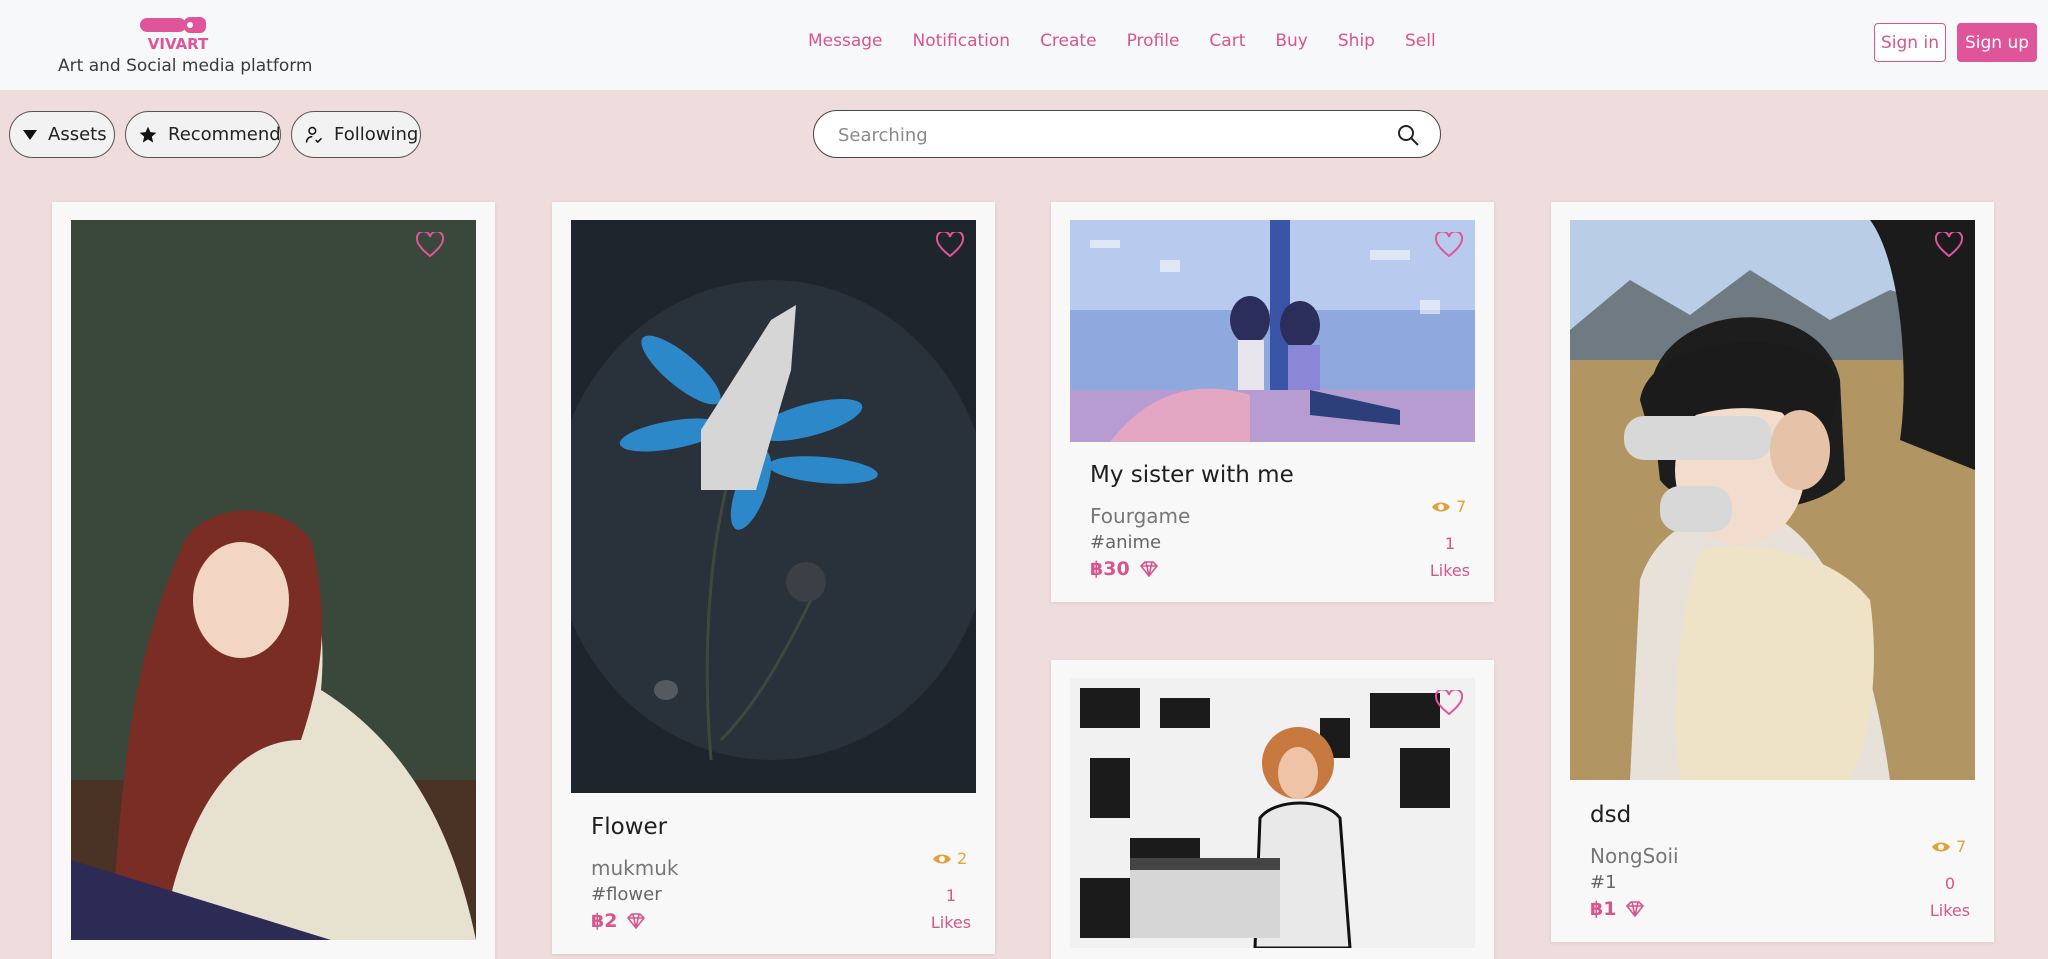 This screenshot has height=959, width=2048. Describe the element at coordinates (634, 868) in the screenshot. I see `post-author: mukmuk` at that location.